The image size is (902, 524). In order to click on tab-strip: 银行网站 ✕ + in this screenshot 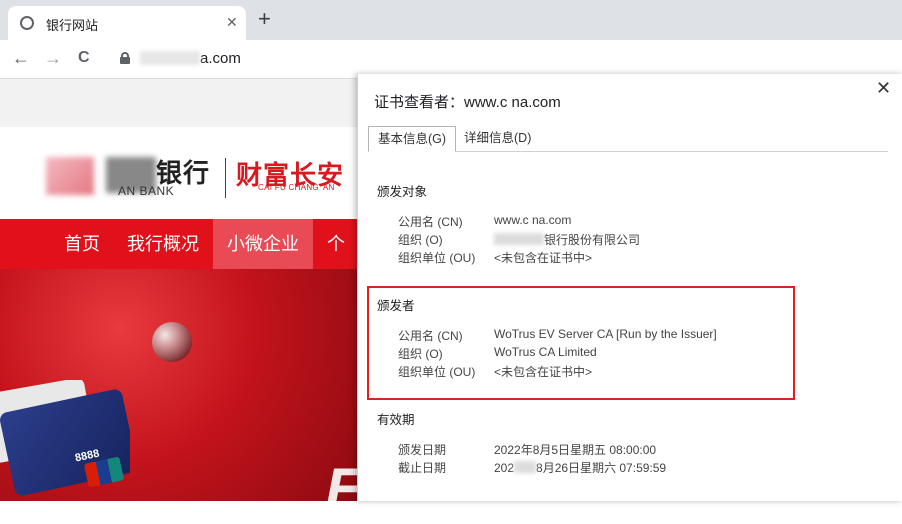, I will do `click(451, 20)`.